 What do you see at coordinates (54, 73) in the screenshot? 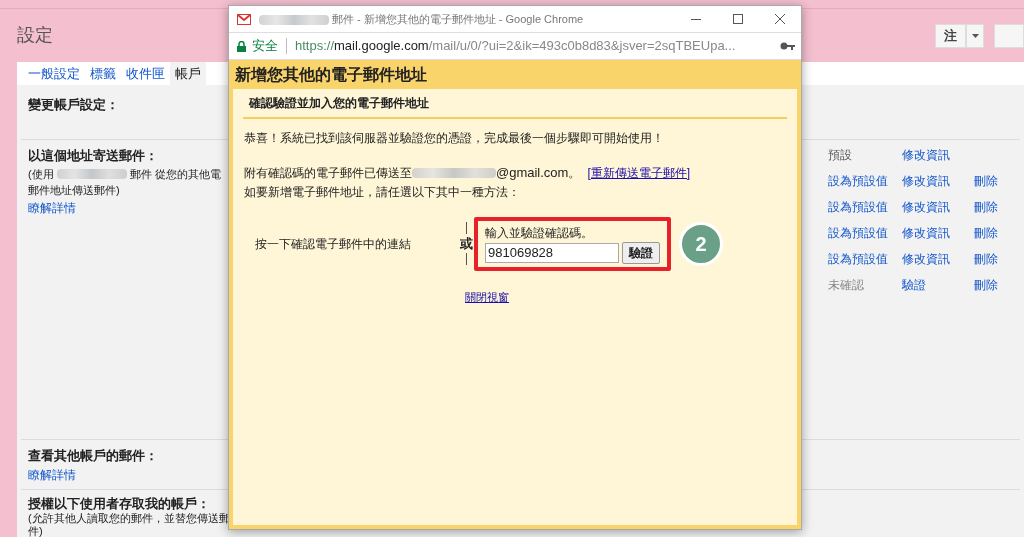
I see `settings-tab: 一般設定` at bounding box center [54, 73].